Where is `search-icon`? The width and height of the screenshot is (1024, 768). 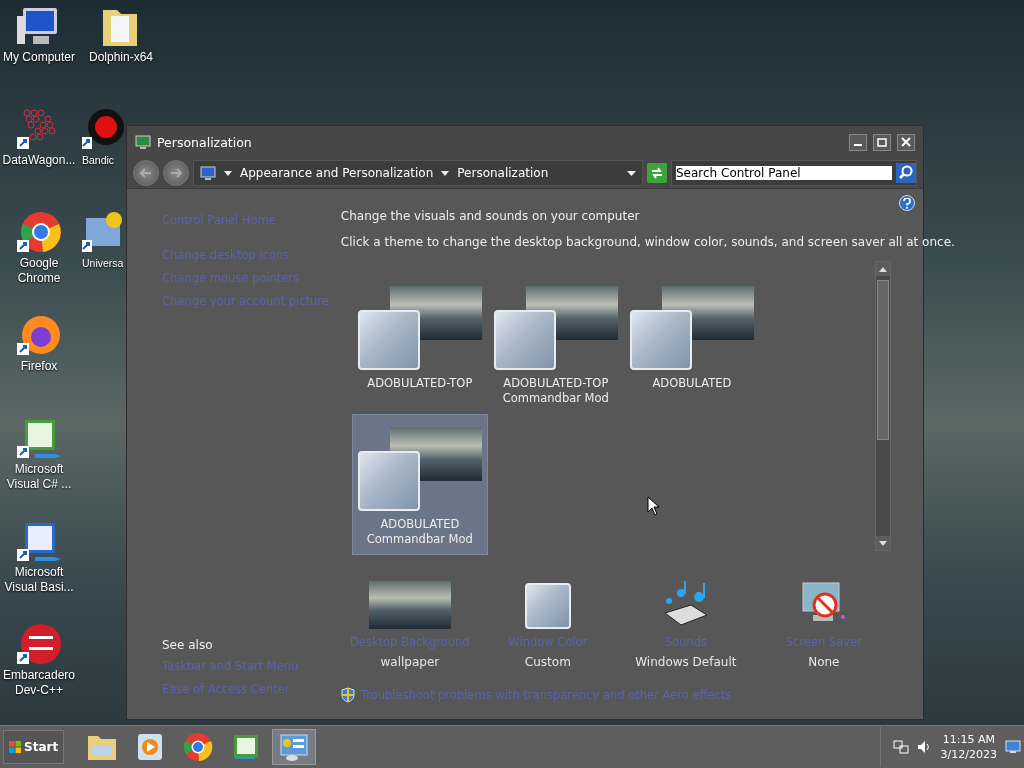 search-icon is located at coordinates (906, 173).